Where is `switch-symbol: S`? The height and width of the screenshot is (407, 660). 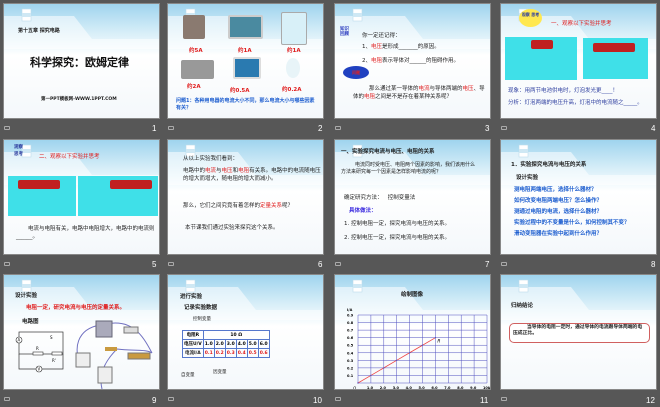
switch-symbol: S is located at coordinates (51, 337).